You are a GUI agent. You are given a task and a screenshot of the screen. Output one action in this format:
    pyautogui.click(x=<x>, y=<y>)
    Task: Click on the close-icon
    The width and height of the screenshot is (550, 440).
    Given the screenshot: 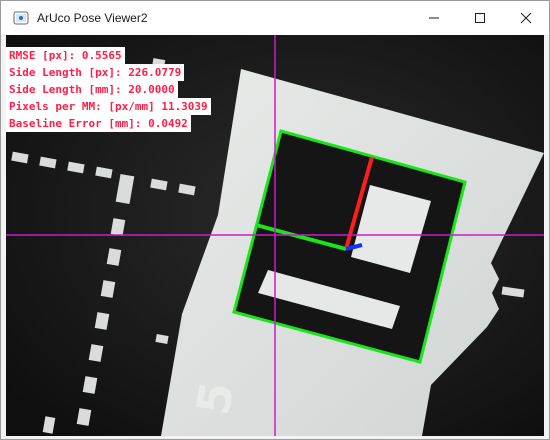 What is the action you would take?
    pyautogui.click(x=526, y=18)
    